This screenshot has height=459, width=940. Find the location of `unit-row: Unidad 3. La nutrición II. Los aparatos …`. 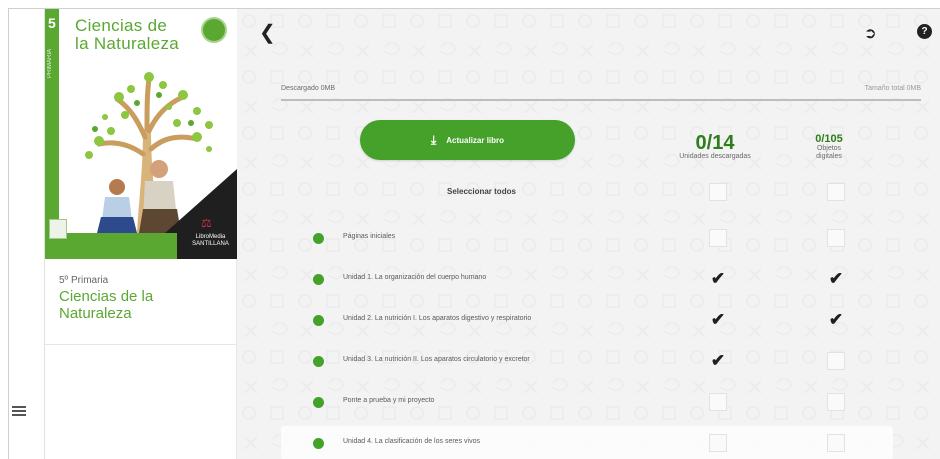

unit-row: Unidad 3. La nutrición II. Los aparatos … is located at coordinates (587, 361).